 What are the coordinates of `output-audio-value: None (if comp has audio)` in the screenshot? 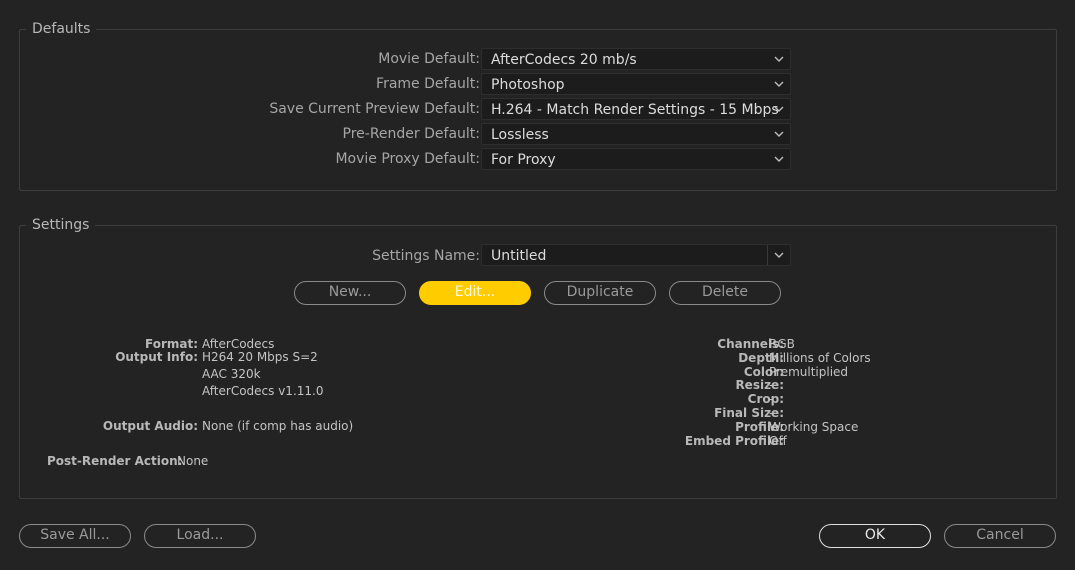 It's located at (278, 426).